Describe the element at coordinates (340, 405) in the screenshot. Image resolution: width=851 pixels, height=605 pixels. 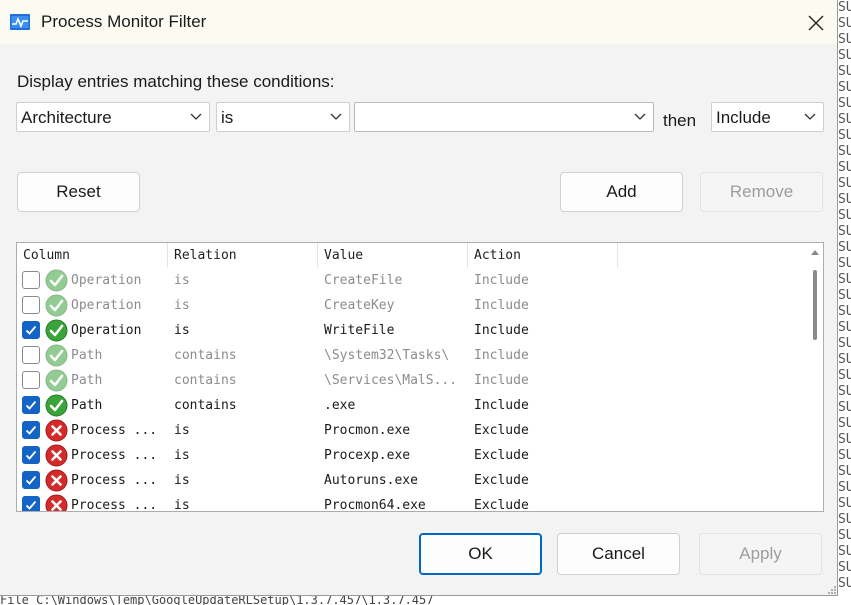
I see `row-value: .exe` at that location.